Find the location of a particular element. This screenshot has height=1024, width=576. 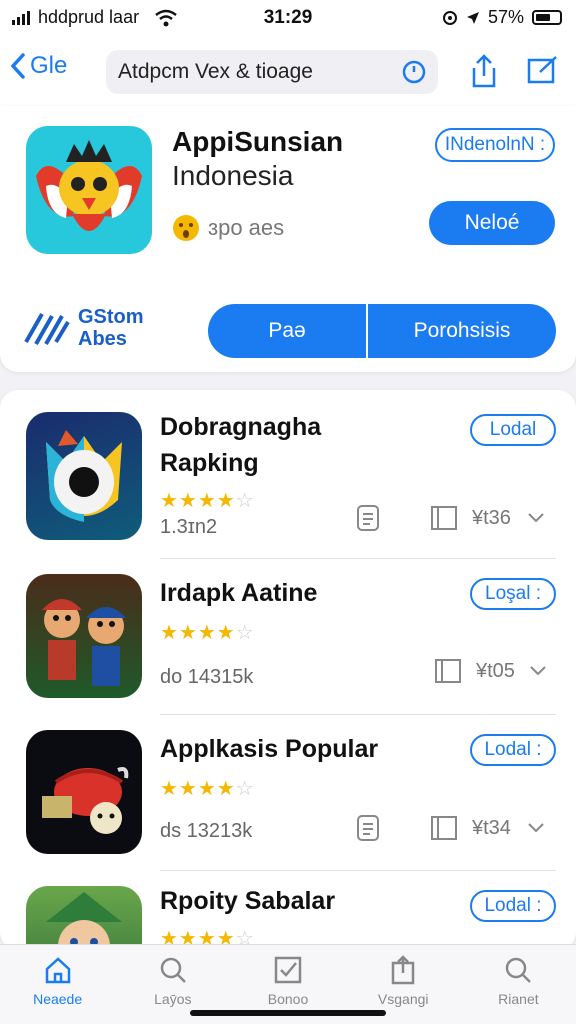

characters-icon is located at coordinates (84, 642).